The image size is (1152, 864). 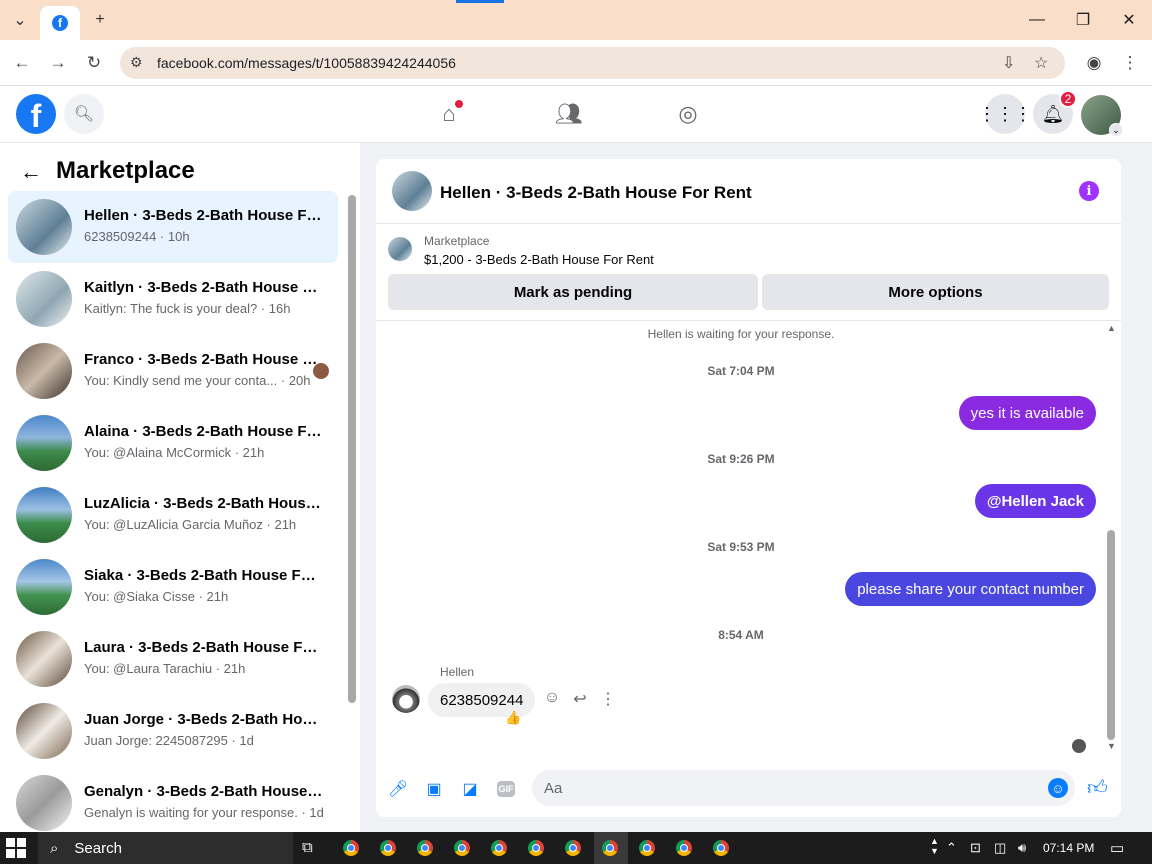 What do you see at coordinates (1083, 20) in the screenshot?
I see `restore-icon: ❐` at bounding box center [1083, 20].